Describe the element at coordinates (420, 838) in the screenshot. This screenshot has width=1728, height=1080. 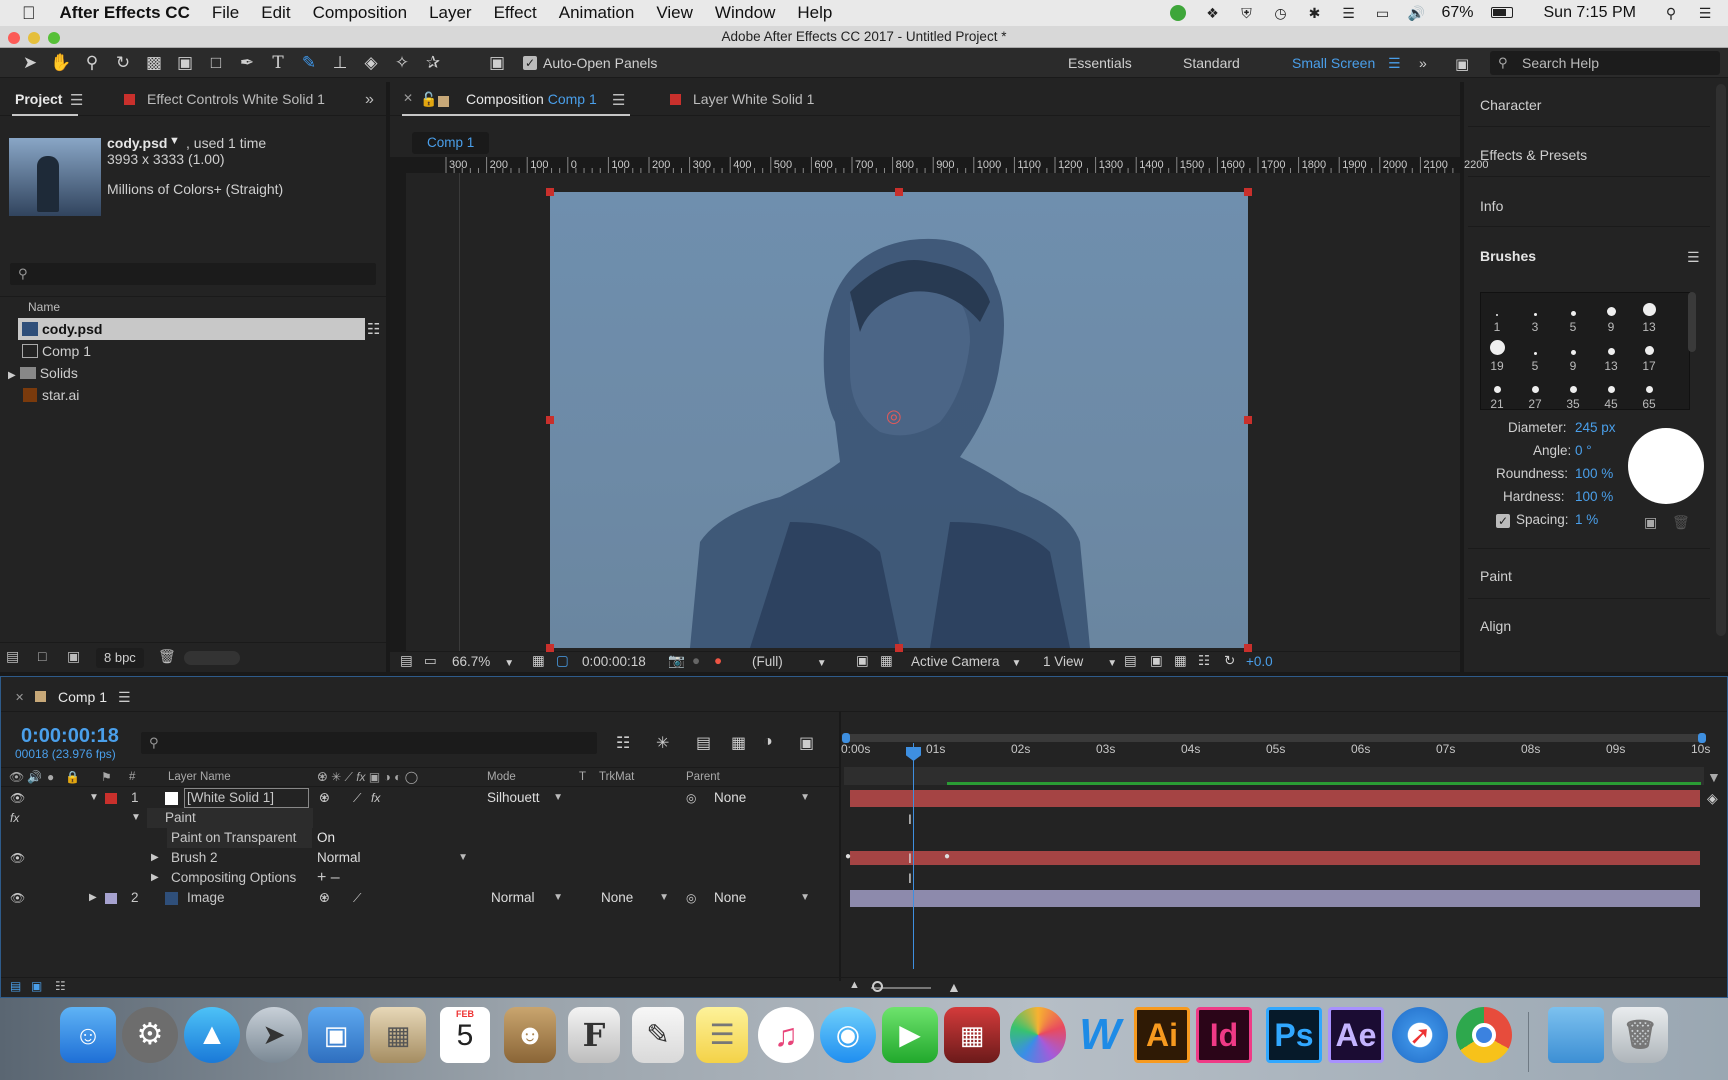
I see `property-row-paint-on-transparent: Paint on Transparent On` at that location.